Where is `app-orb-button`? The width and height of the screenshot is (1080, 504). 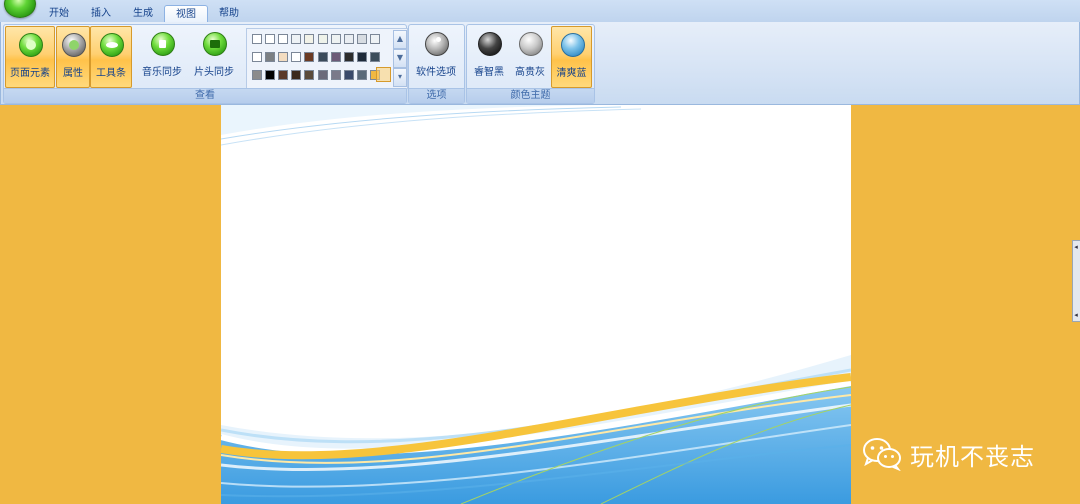
app-orb-button is located at coordinates (20, 9).